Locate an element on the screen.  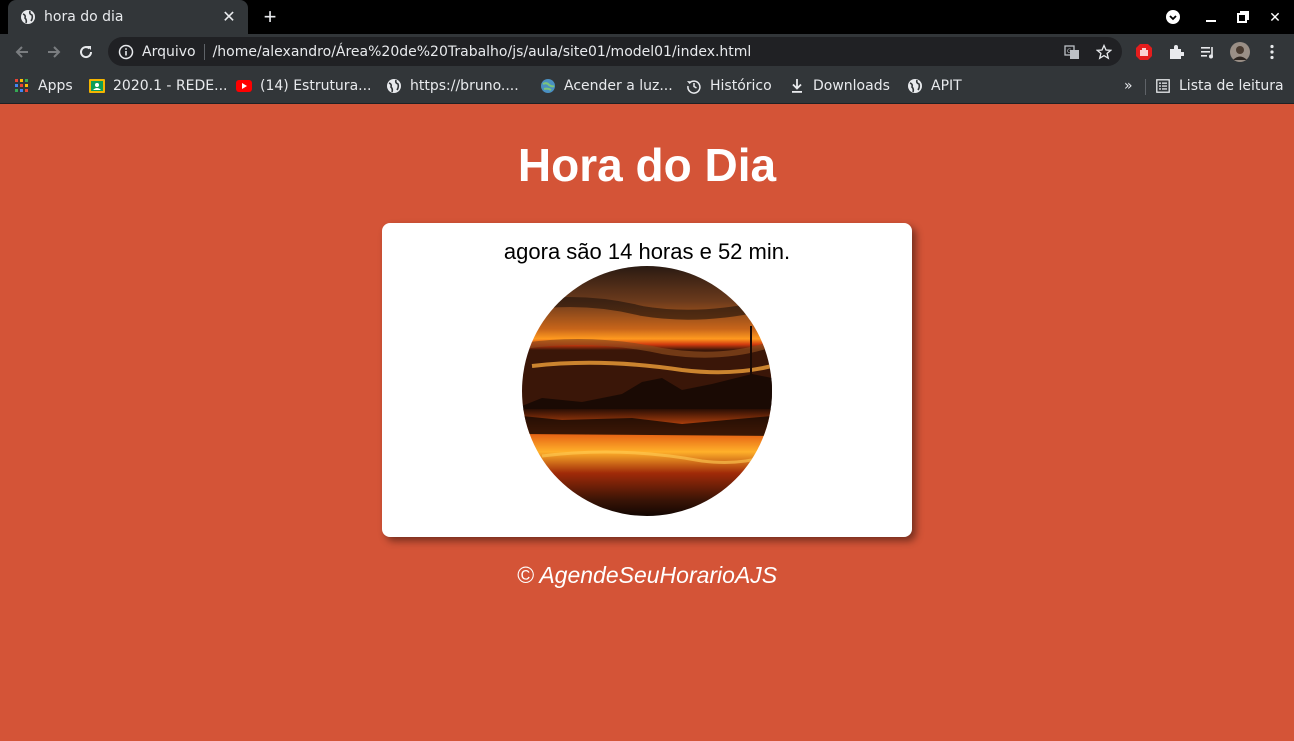
history-icon is located at coordinates (694, 86).